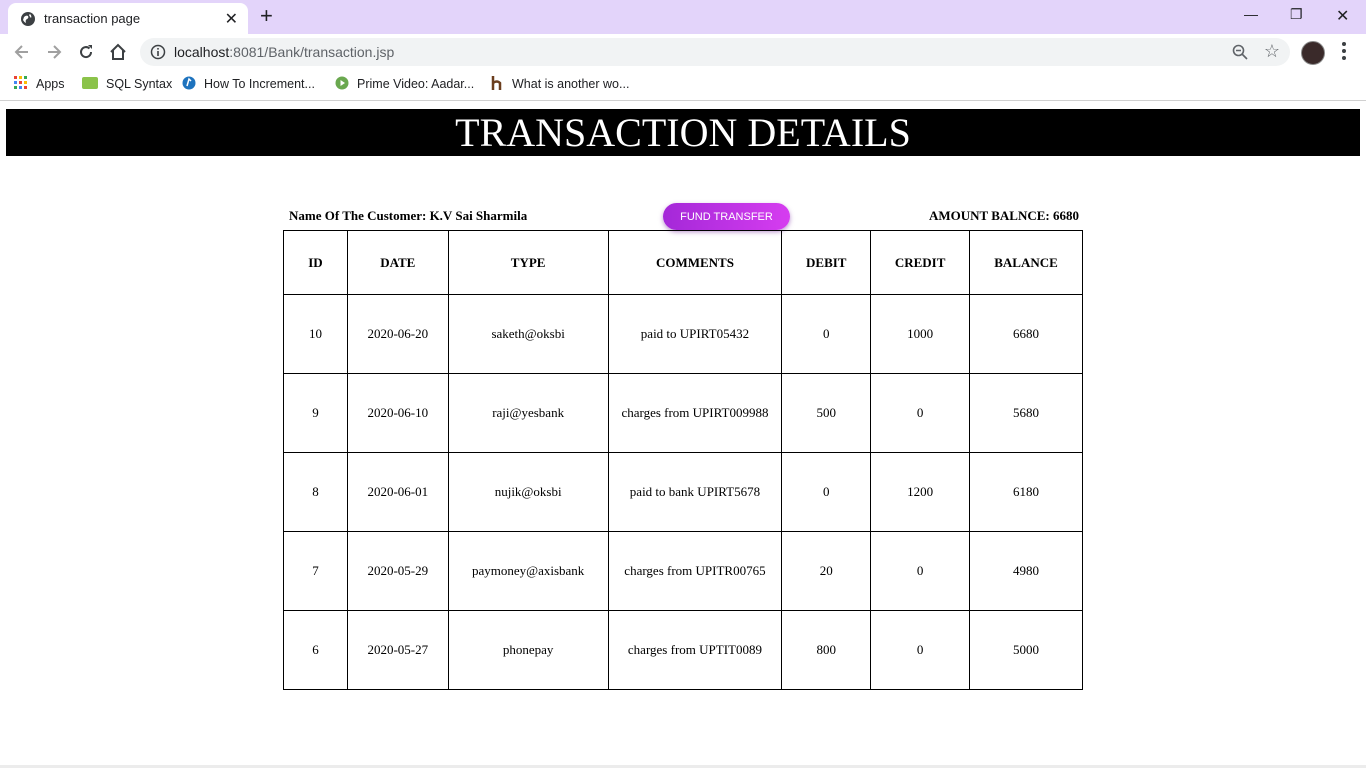  I want to click on address-bar: localhost:8081/Bank/transaction.jsp ☆, so click(715, 52).